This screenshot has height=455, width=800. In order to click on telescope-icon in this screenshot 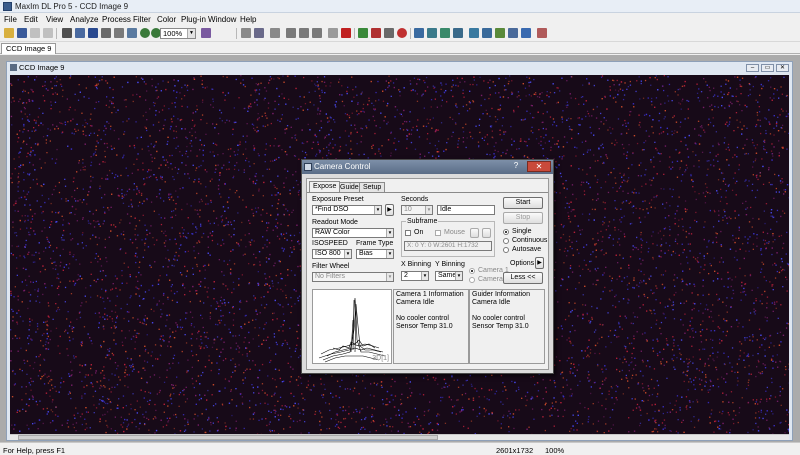, I will do `click(432, 33)`.